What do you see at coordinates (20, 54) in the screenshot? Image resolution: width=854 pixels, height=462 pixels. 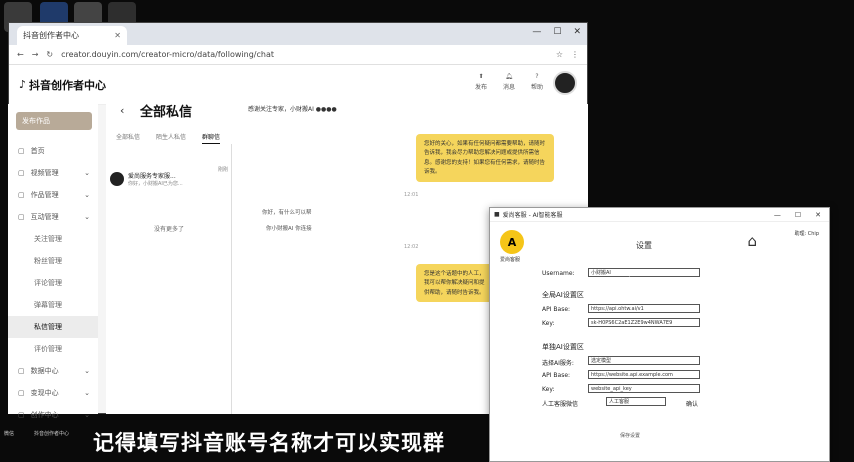 I see `back-icon: ←` at bounding box center [20, 54].